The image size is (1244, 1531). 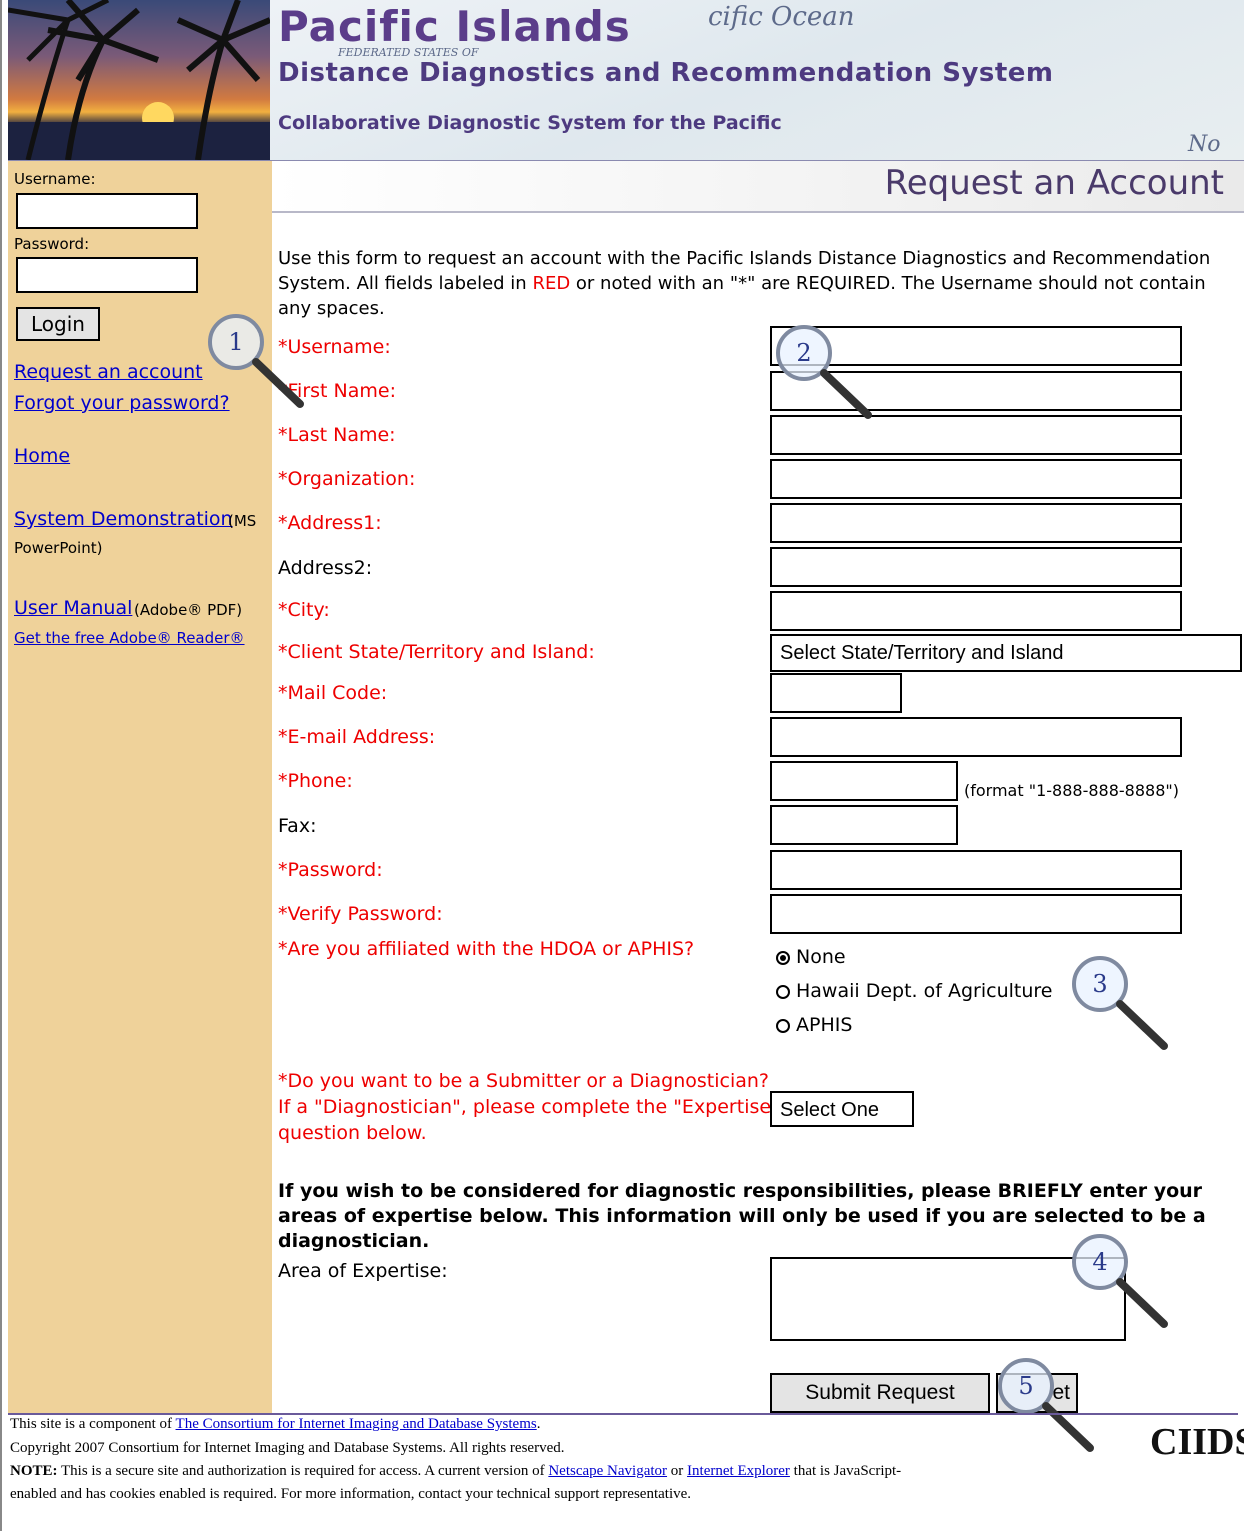 I want to click on expertise-label: Area of Expertise:, so click(x=363, y=1271).